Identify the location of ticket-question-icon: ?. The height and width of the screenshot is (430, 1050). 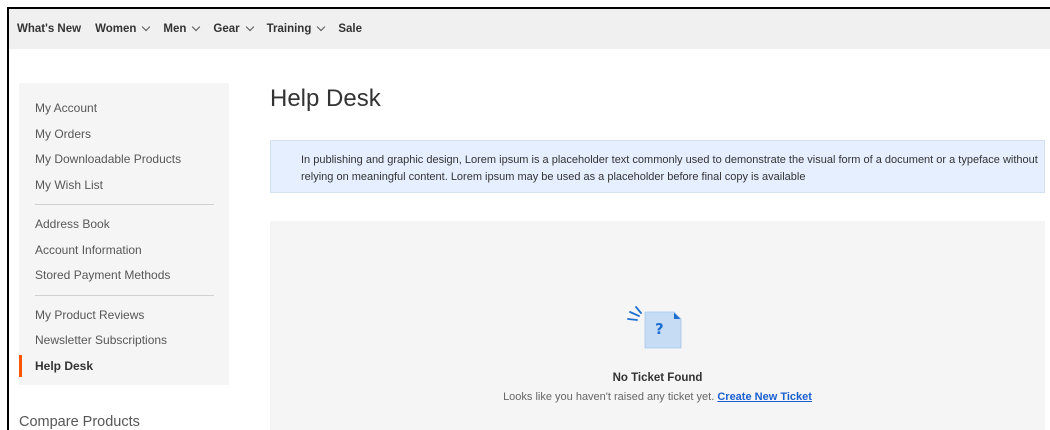
(654, 327).